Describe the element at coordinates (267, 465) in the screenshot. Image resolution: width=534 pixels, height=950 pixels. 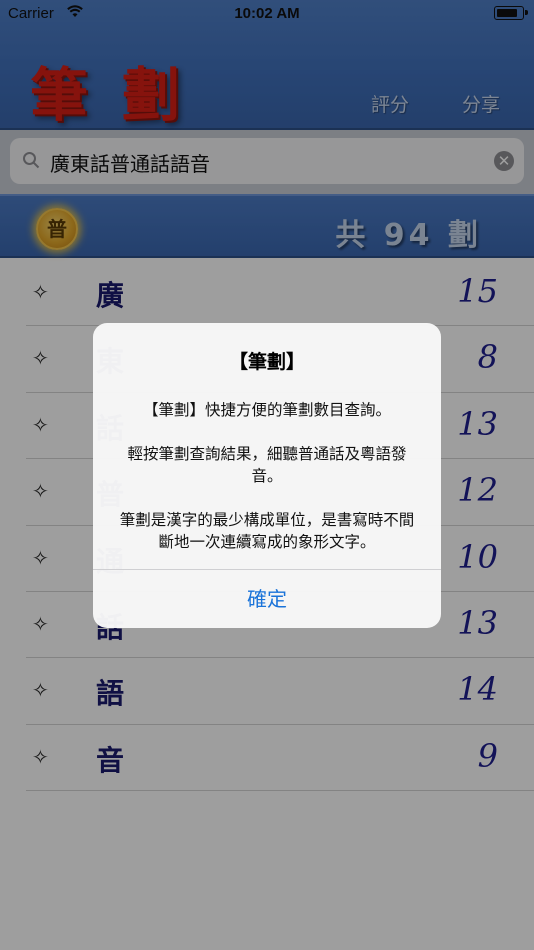
I see `alert-paragraph: 輕按筆劃查詢結果，細聽普通話及粵語發音。` at that location.